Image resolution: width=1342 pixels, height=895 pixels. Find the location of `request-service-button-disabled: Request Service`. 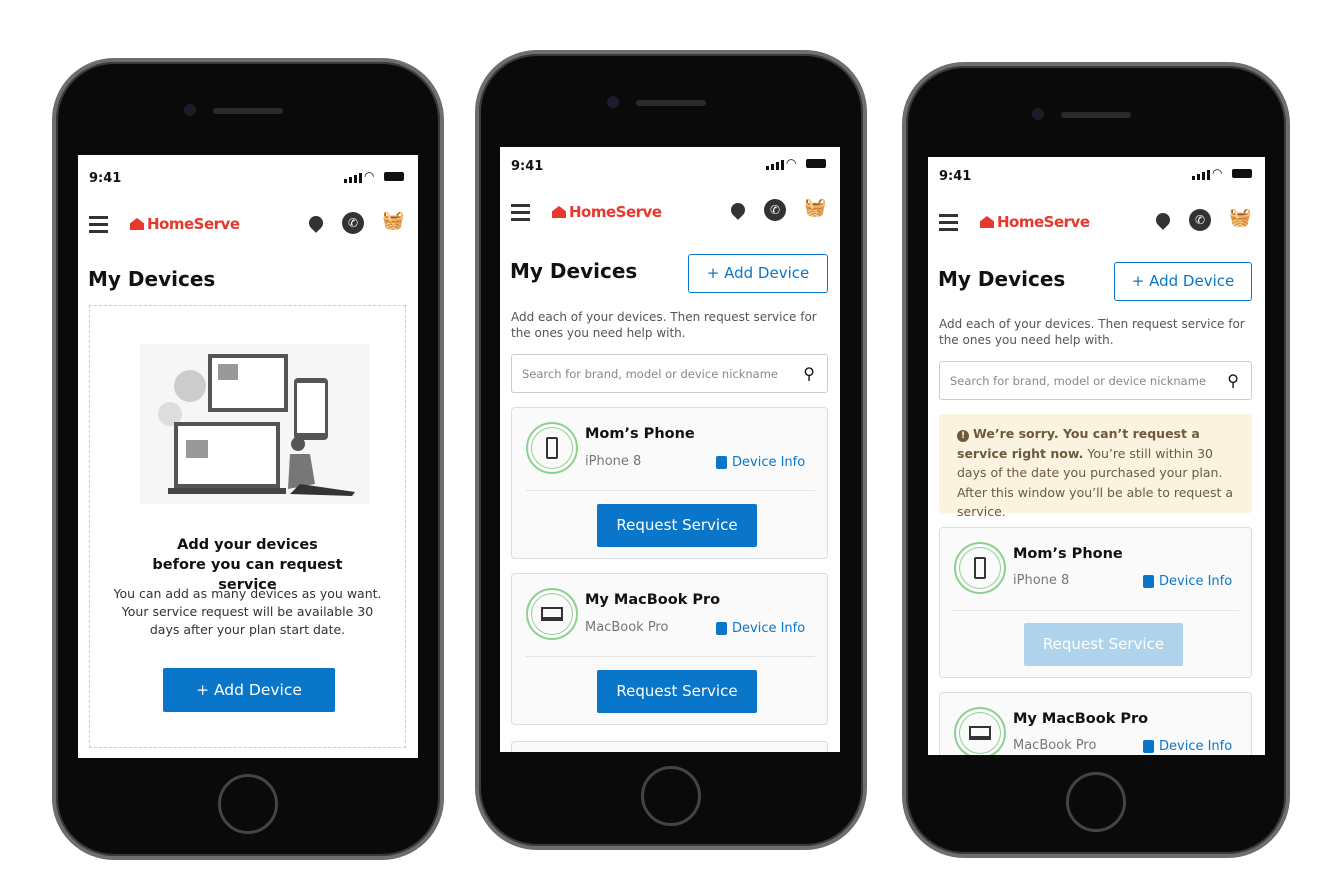

request-service-button-disabled: Request Service is located at coordinates (1103, 644).